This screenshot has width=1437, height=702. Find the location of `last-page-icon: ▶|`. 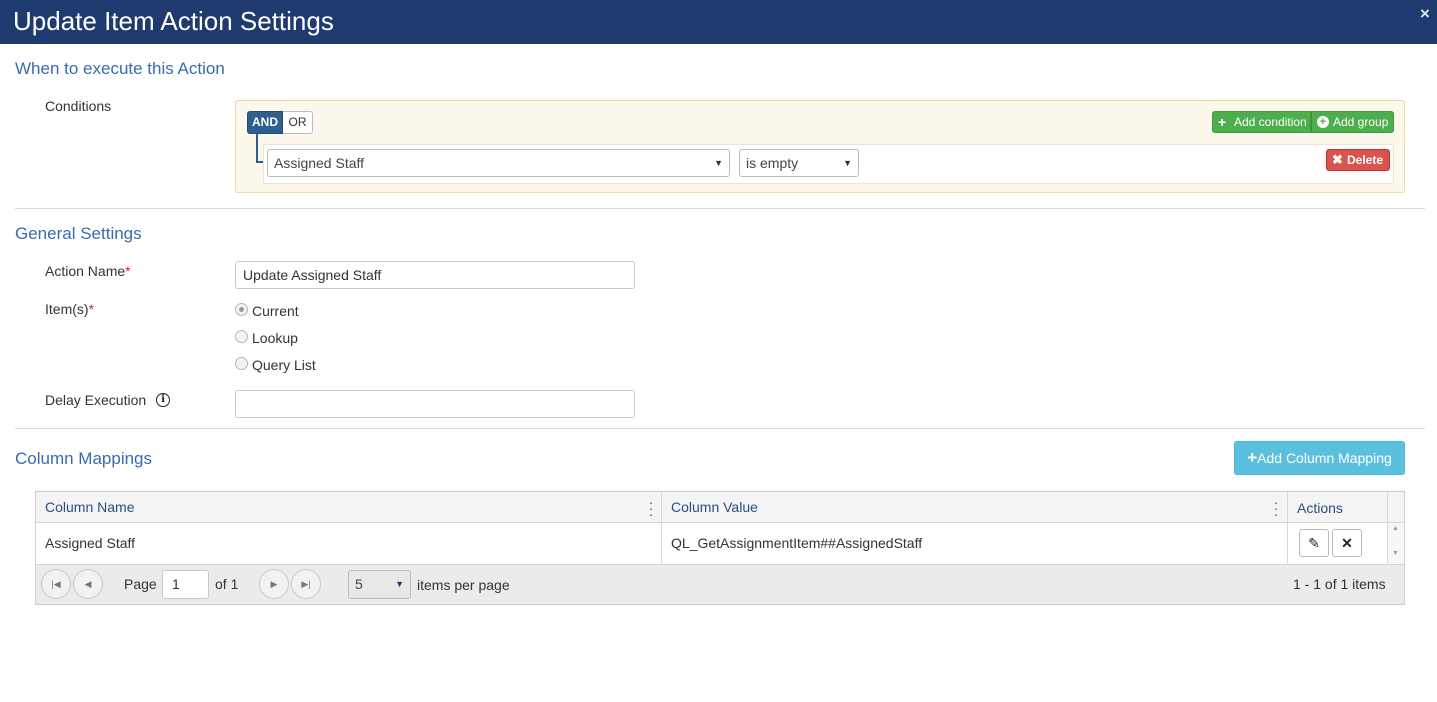

last-page-icon: ▶| is located at coordinates (306, 584).